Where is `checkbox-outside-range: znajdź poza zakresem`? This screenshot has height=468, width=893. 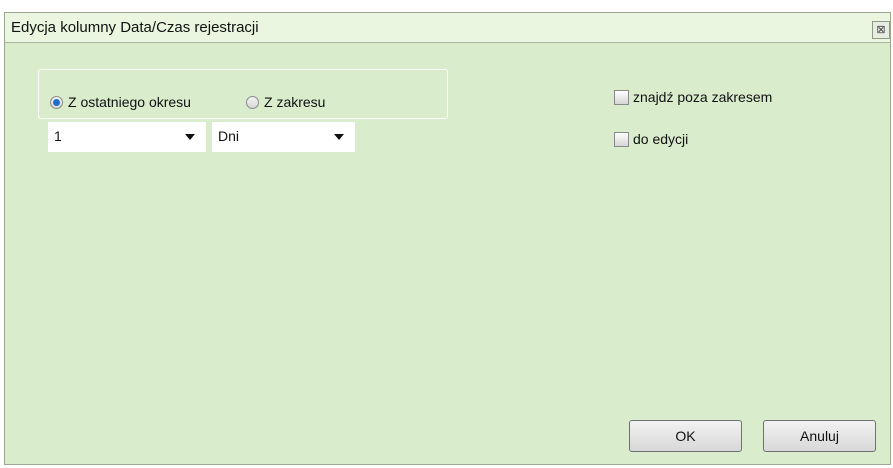 checkbox-outside-range: znajdź poza zakresem is located at coordinates (693, 97).